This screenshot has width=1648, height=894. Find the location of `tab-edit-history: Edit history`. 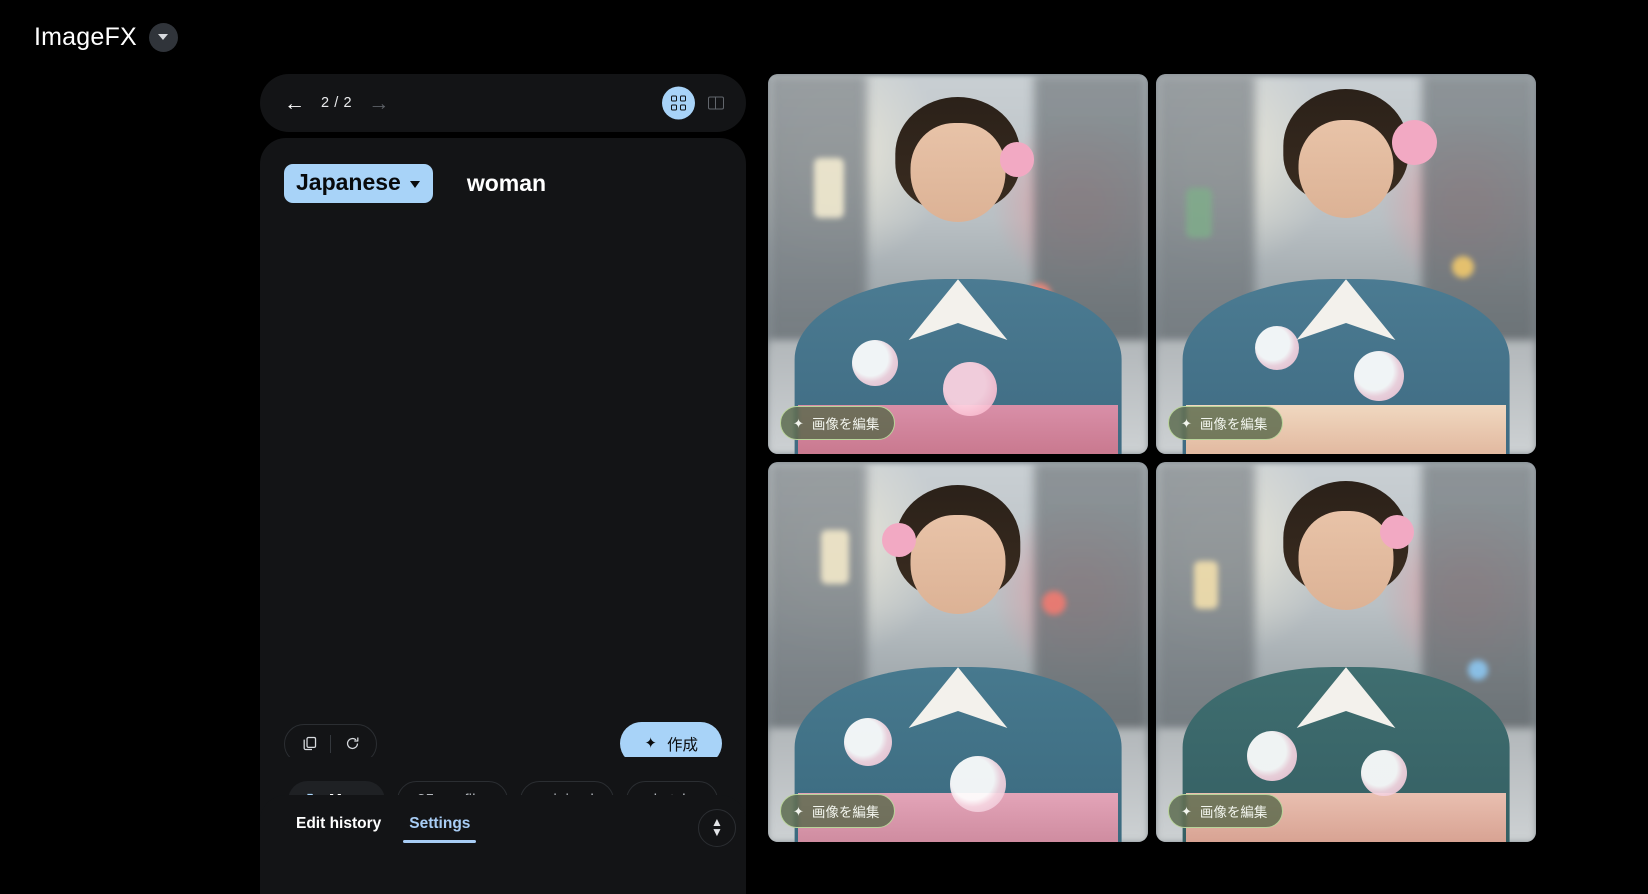

tab-edit-history: Edit history is located at coordinates (338, 826).